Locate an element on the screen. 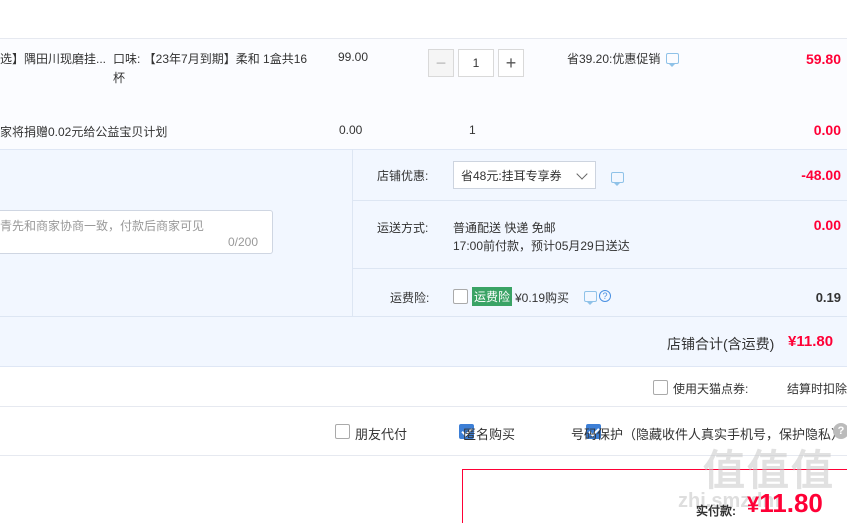 The width and height of the screenshot is (847, 523). store-coupon-label: 店铺优惠: is located at coordinates (403, 176).